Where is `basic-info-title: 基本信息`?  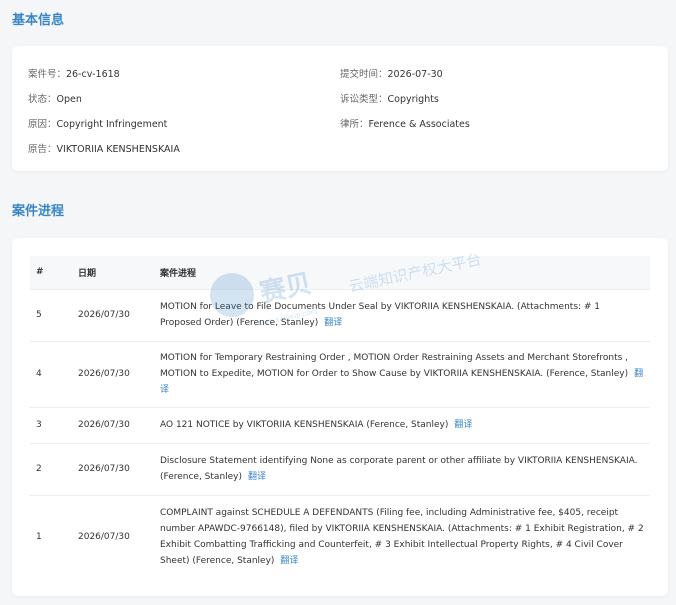
basic-info-title: 基本信息 is located at coordinates (38, 20).